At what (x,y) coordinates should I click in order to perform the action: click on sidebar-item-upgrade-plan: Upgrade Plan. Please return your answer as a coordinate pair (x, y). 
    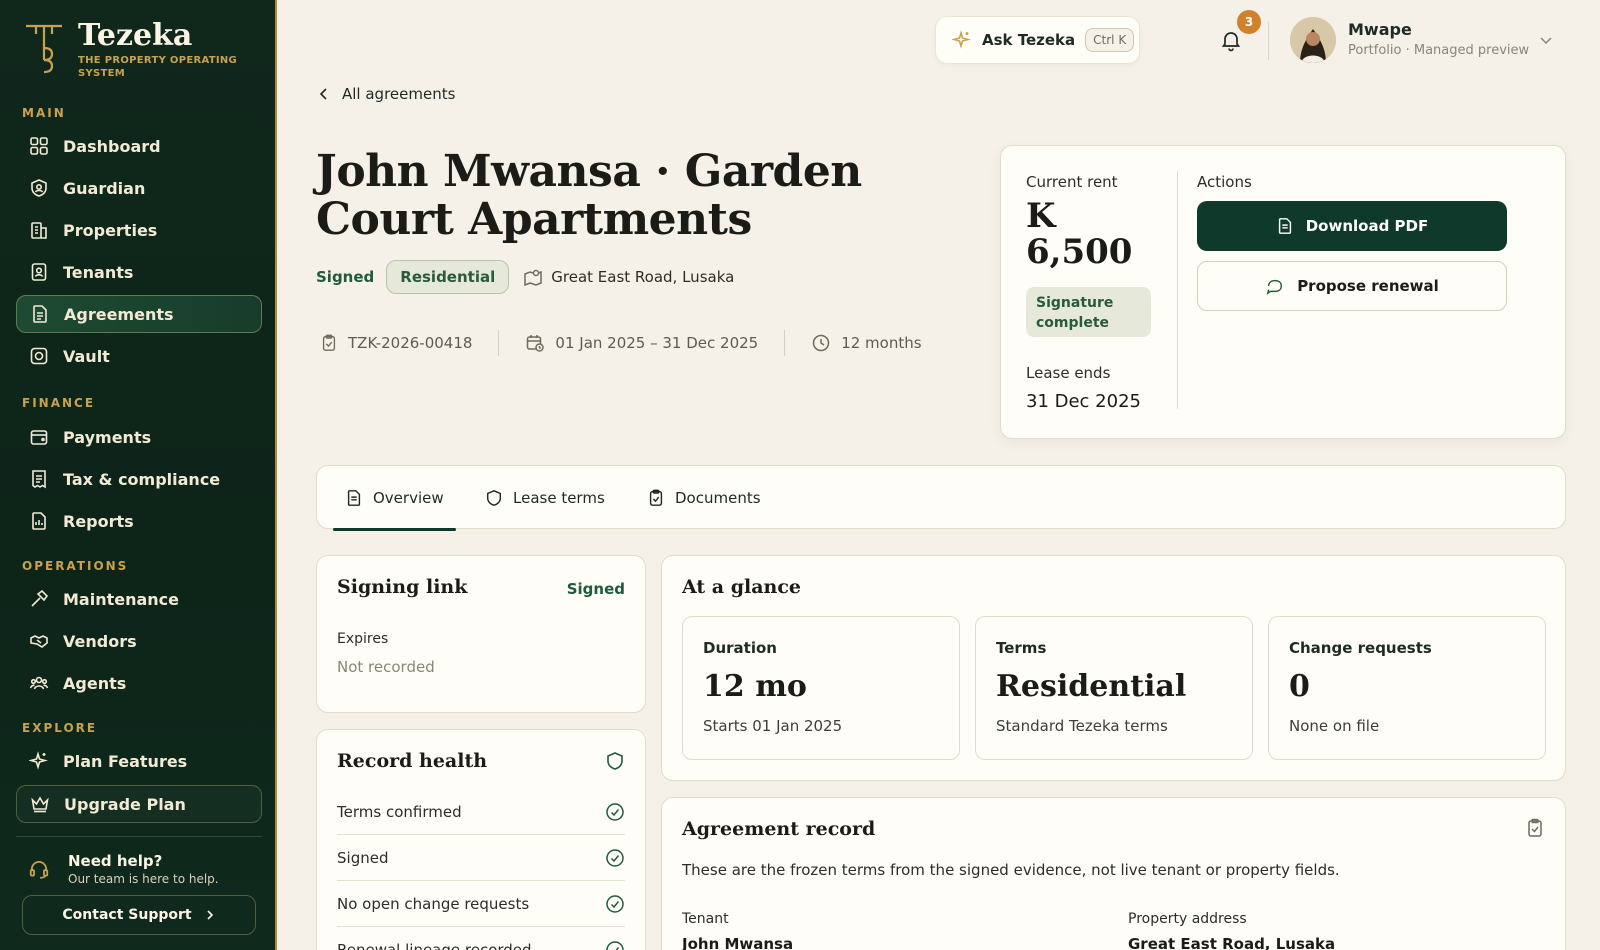
    Looking at the image, I should click on (139, 804).